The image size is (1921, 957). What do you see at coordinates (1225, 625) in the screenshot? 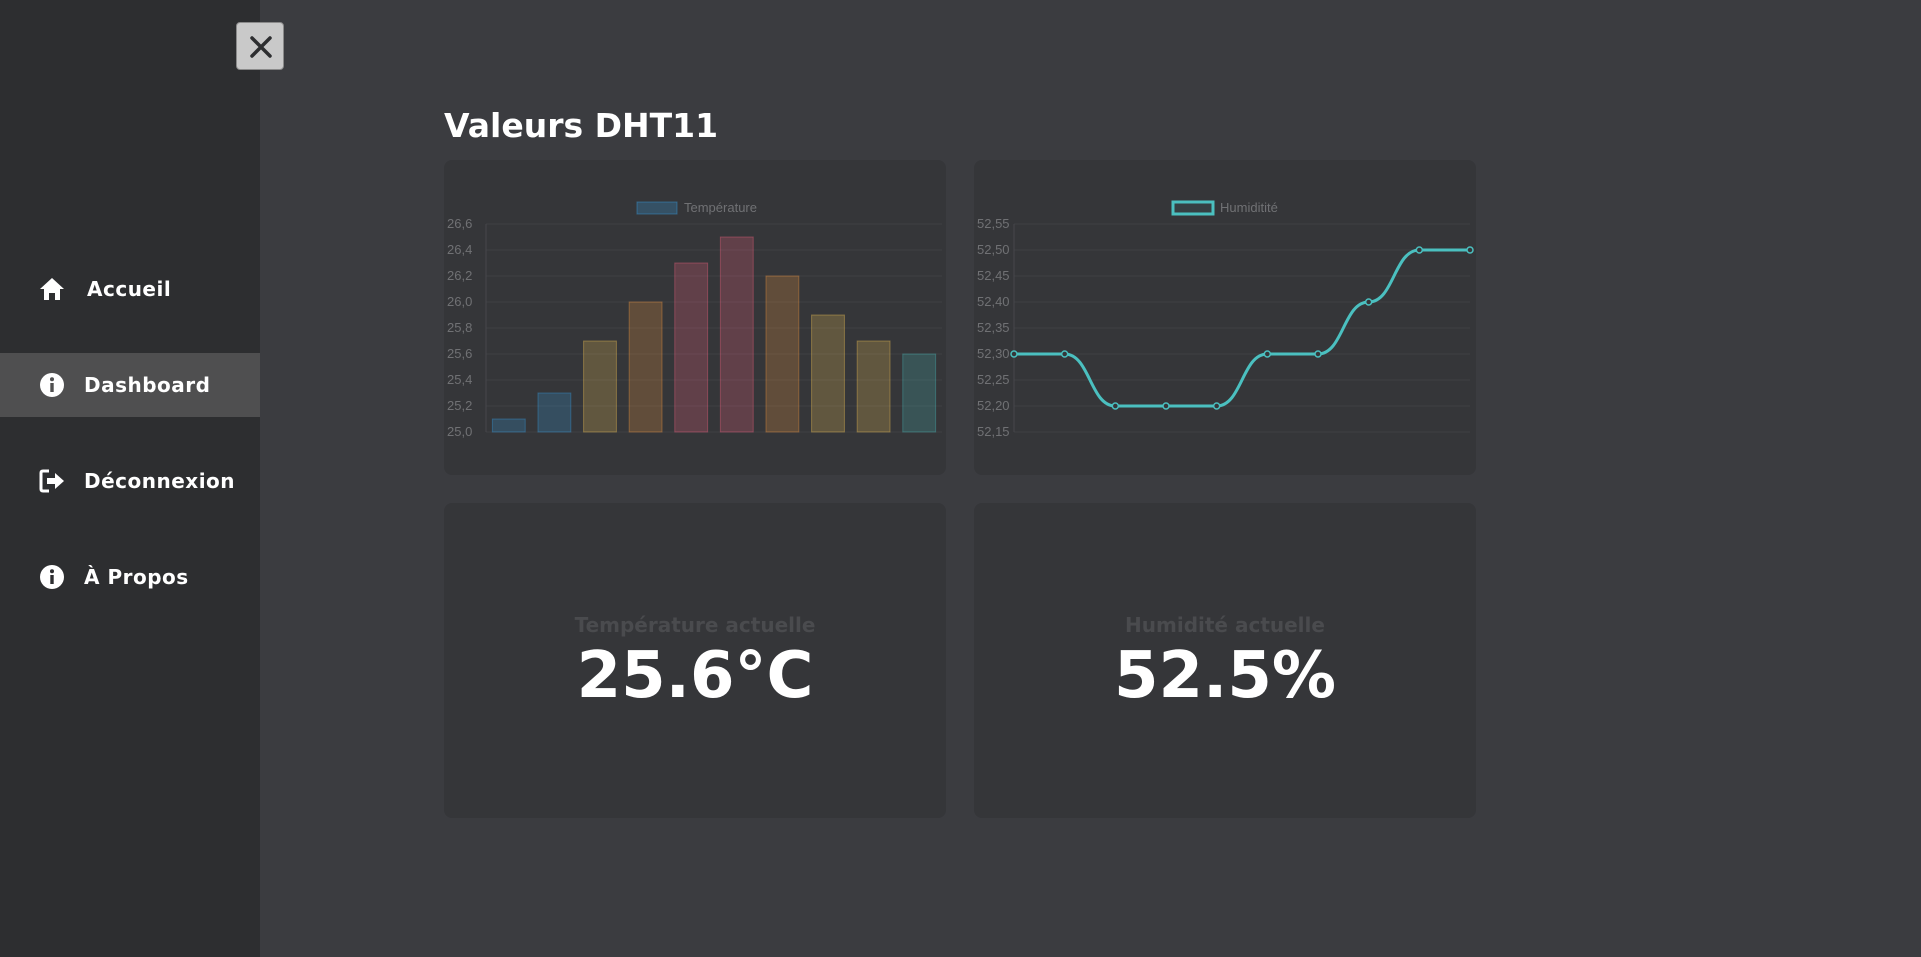
I see `humidity-stat-label: Humidité actuelle` at bounding box center [1225, 625].